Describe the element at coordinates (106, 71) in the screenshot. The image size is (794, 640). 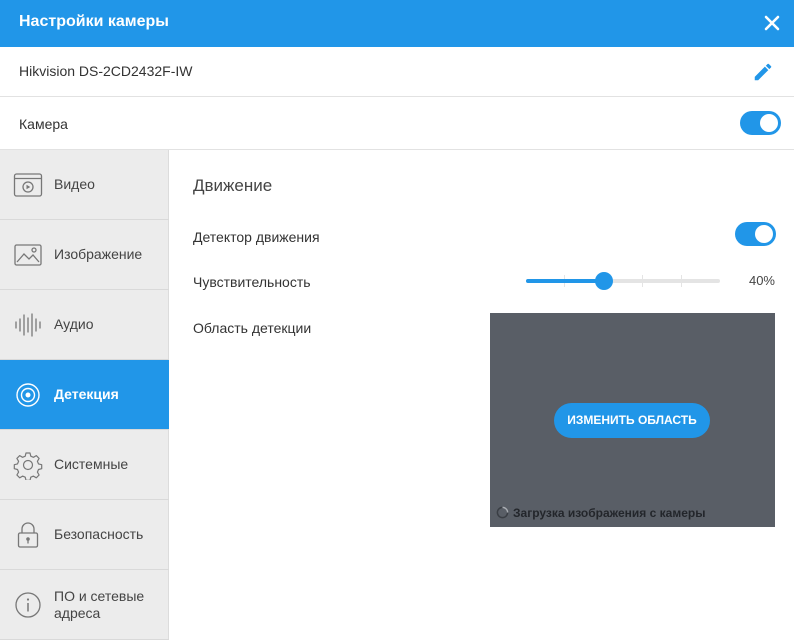
I see `camera-model-name: Hikvision DS-2CD2432F-IW` at that location.